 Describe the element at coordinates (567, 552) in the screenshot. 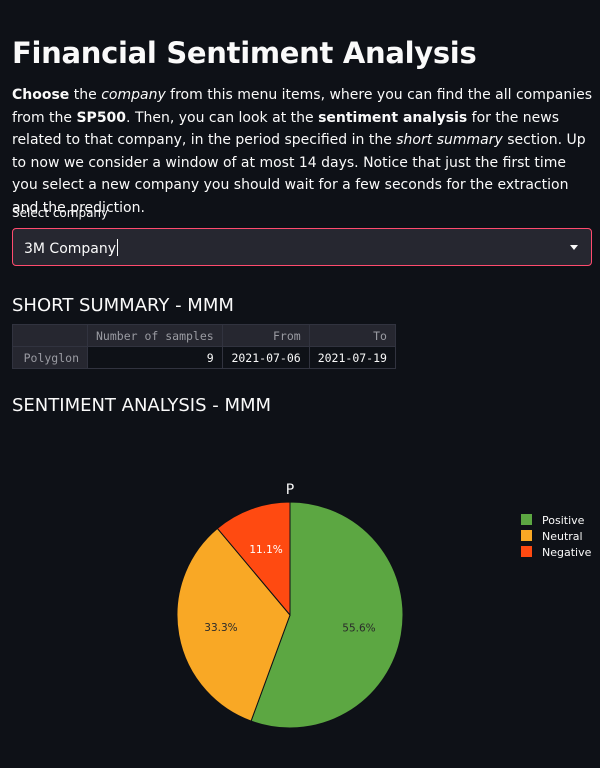

I see `legend-label-negative: Negative` at that location.